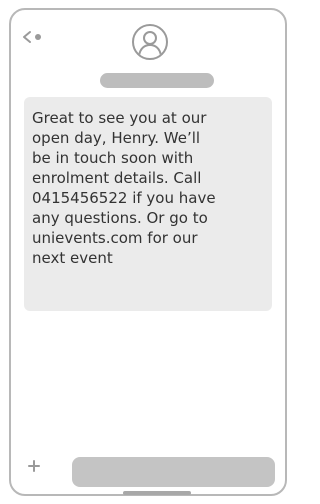 The height and width of the screenshot is (504, 320). I want to click on back-icon, so click(35, 37).